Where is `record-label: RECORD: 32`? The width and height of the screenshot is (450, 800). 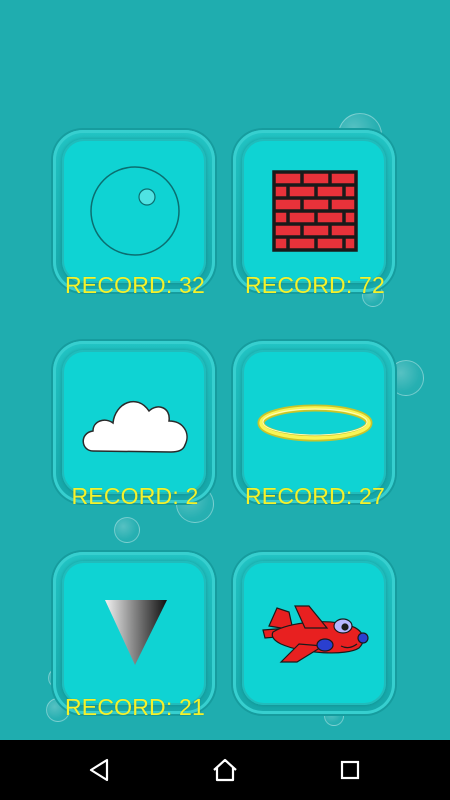
record-label: RECORD: 32 is located at coordinates (135, 285).